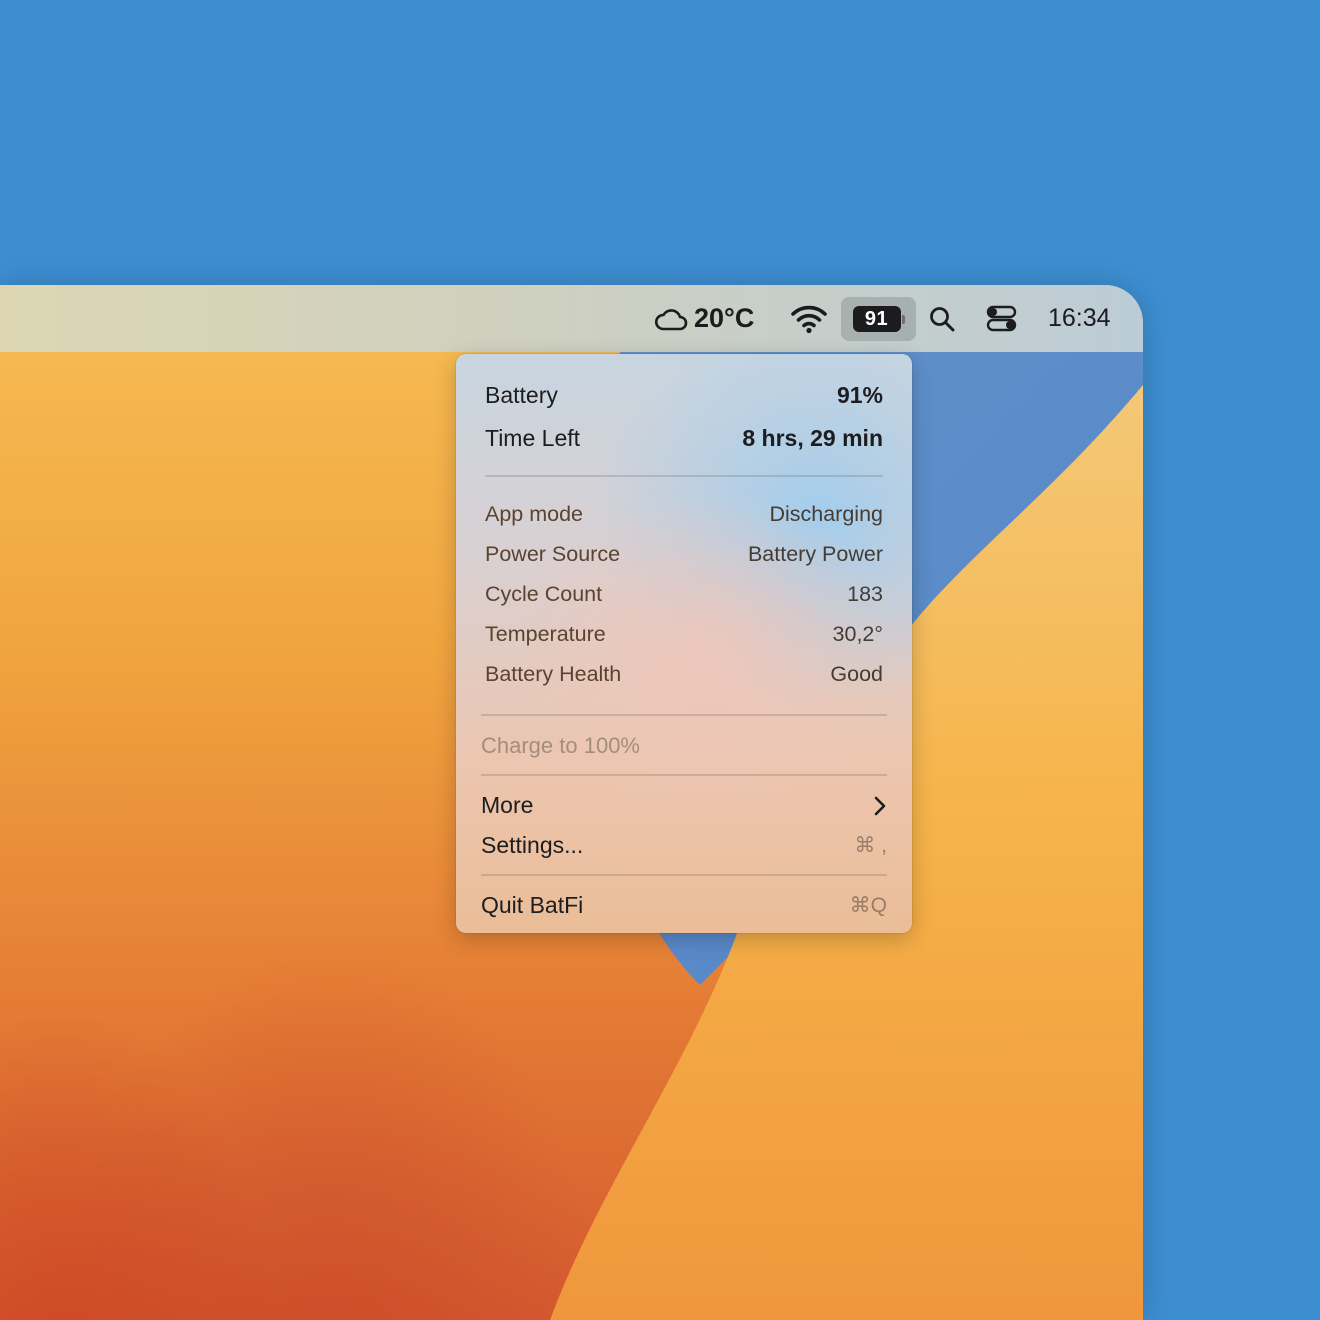  What do you see at coordinates (544, 594) in the screenshot?
I see `detail-label: Cycle Count` at bounding box center [544, 594].